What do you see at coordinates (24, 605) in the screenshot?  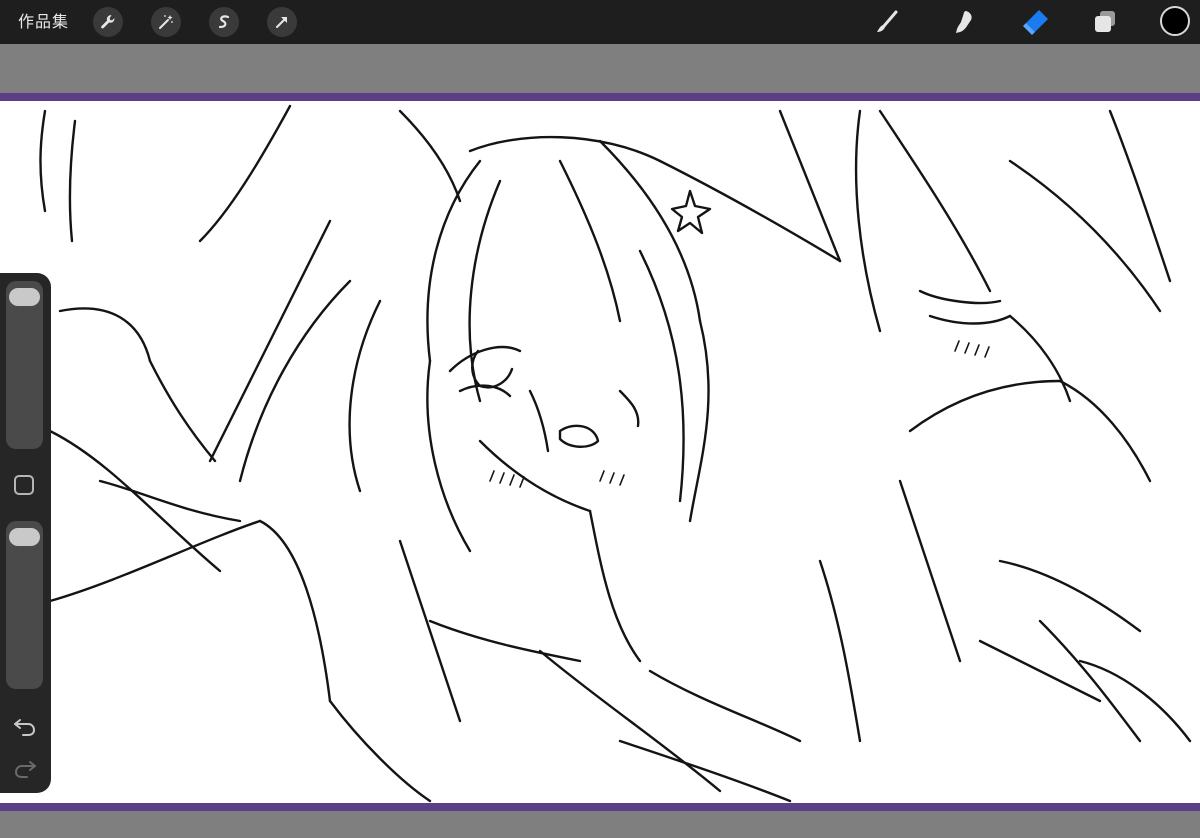 I see `opacity-slider` at bounding box center [24, 605].